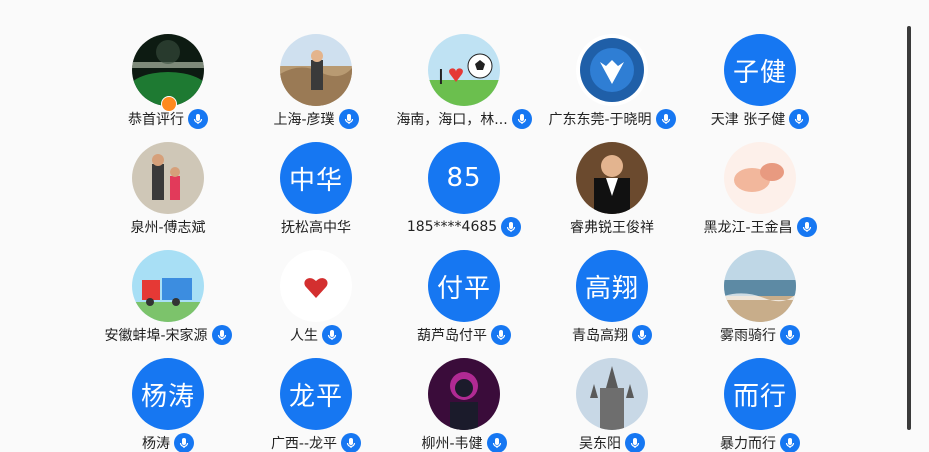 The width and height of the screenshot is (929, 452). I want to click on user-name: 安徽蚌埠-宋家源, so click(156, 336).